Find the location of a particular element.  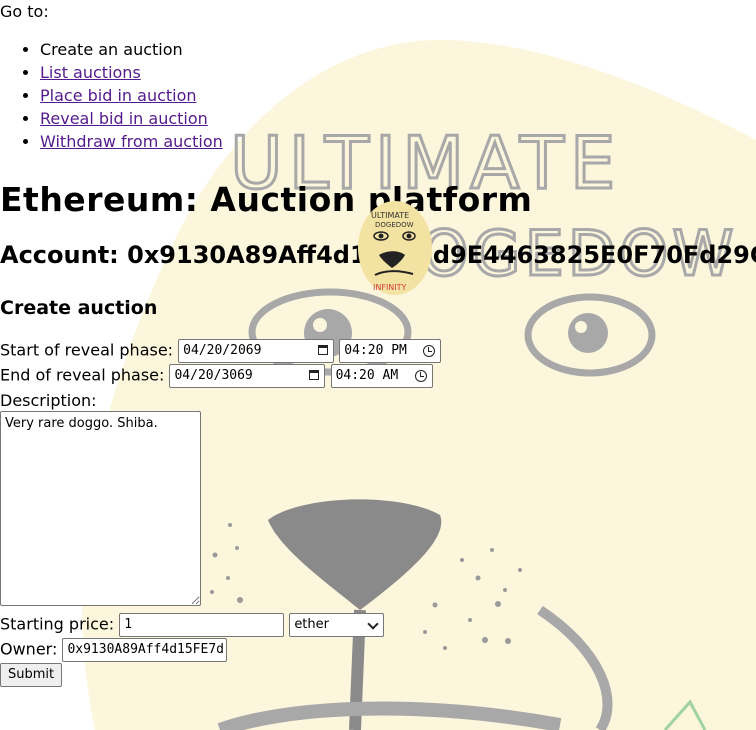

page-title: Ethereum: Auction platform is located at coordinates (266, 199).